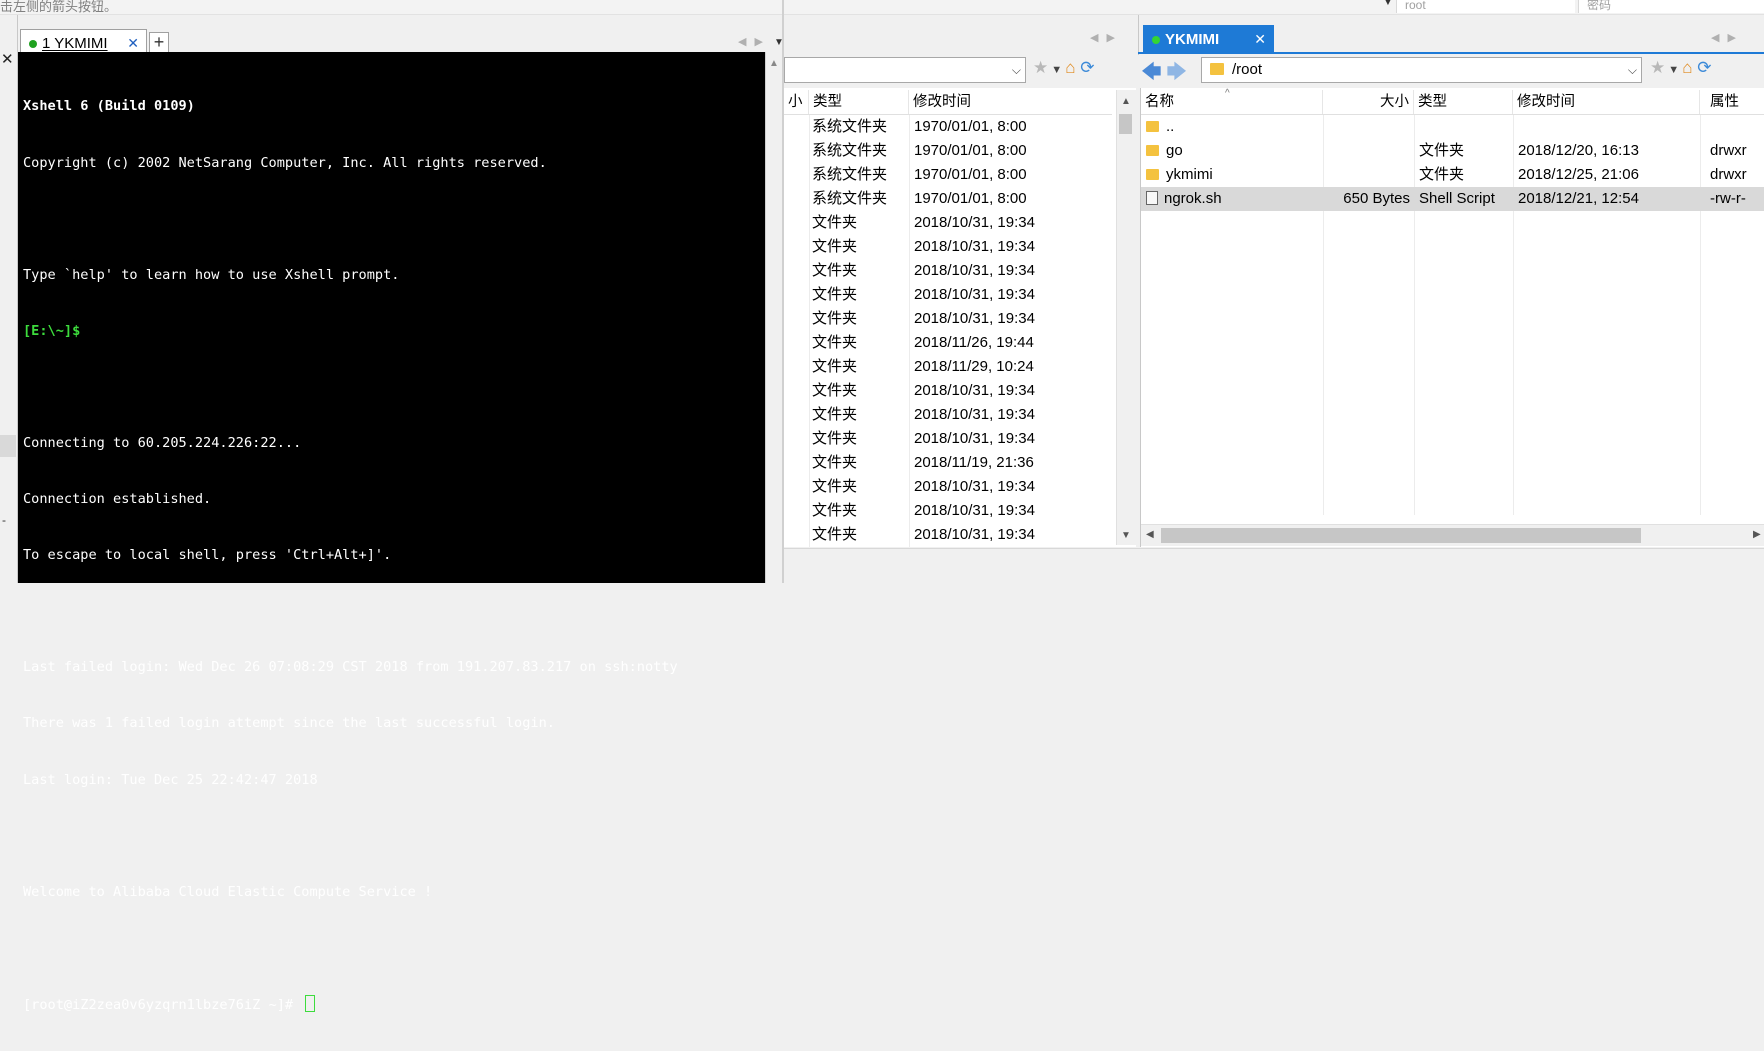 This screenshot has width=1764, height=1051. Describe the element at coordinates (1126, 535) in the screenshot. I see `scroll-down-icon: ▼` at that location.